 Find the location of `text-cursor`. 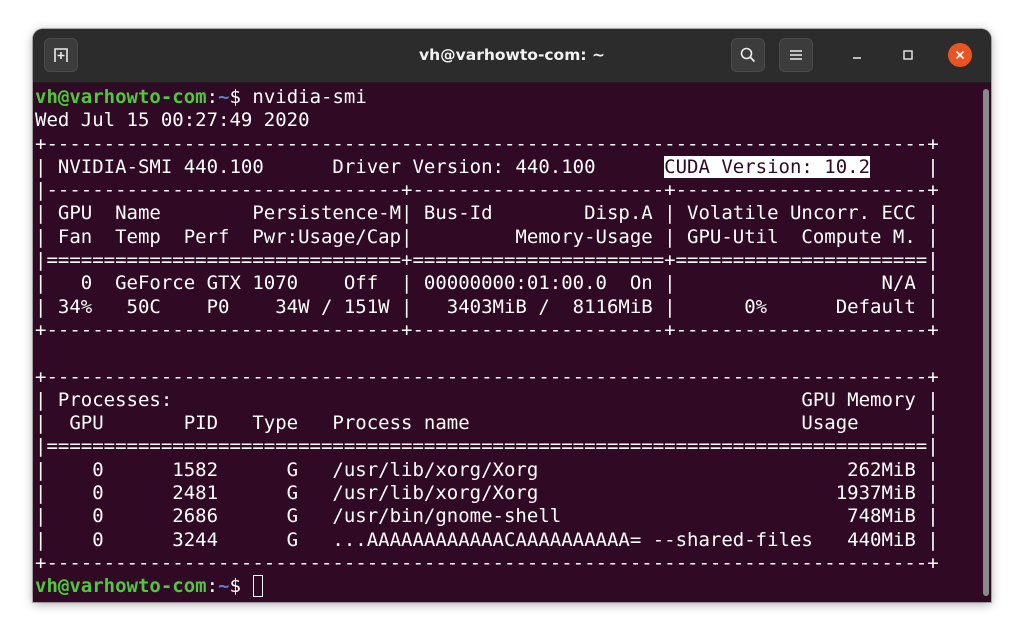

text-cursor is located at coordinates (258, 586).